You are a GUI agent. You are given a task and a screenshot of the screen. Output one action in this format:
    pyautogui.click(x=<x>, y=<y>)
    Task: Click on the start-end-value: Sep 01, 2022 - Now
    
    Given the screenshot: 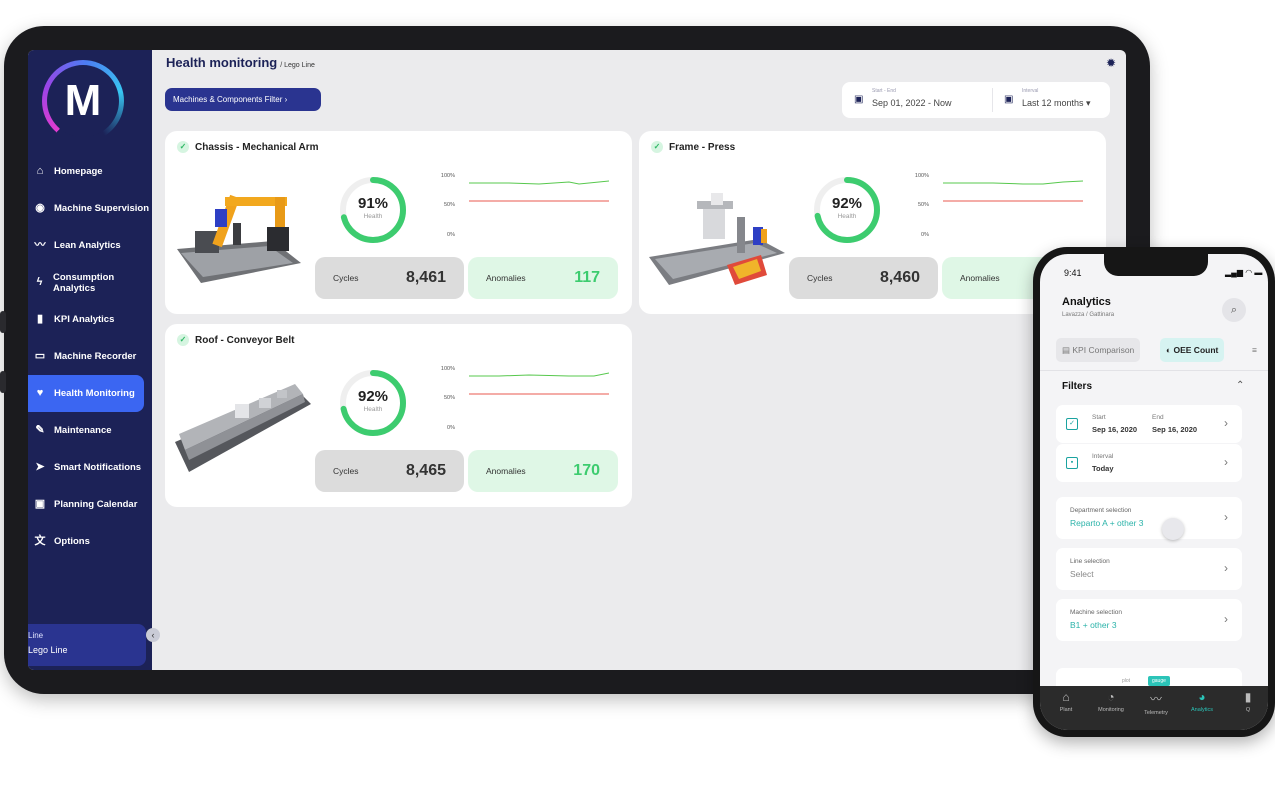 What is the action you would take?
    pyautogui.click(x=912, y=103)
    